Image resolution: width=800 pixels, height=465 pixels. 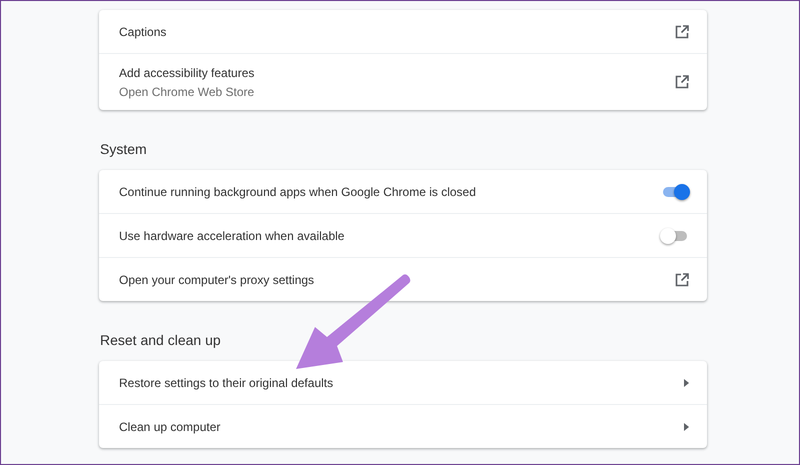 I want to click on setting-label: Continue running background apps when Google Chrome is closed, so click(x=297, y=191).